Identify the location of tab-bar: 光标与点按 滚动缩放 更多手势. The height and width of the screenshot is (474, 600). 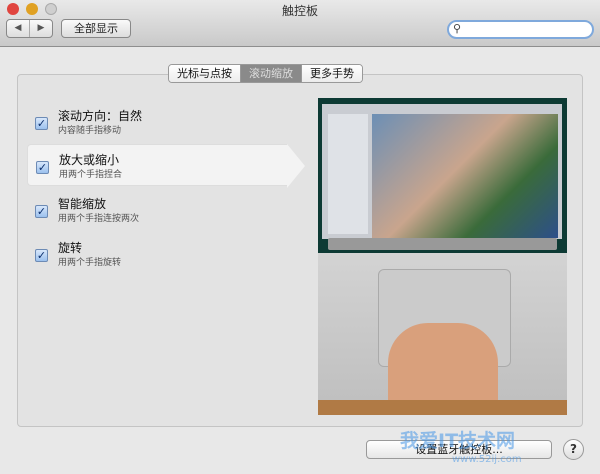
(265, 73).